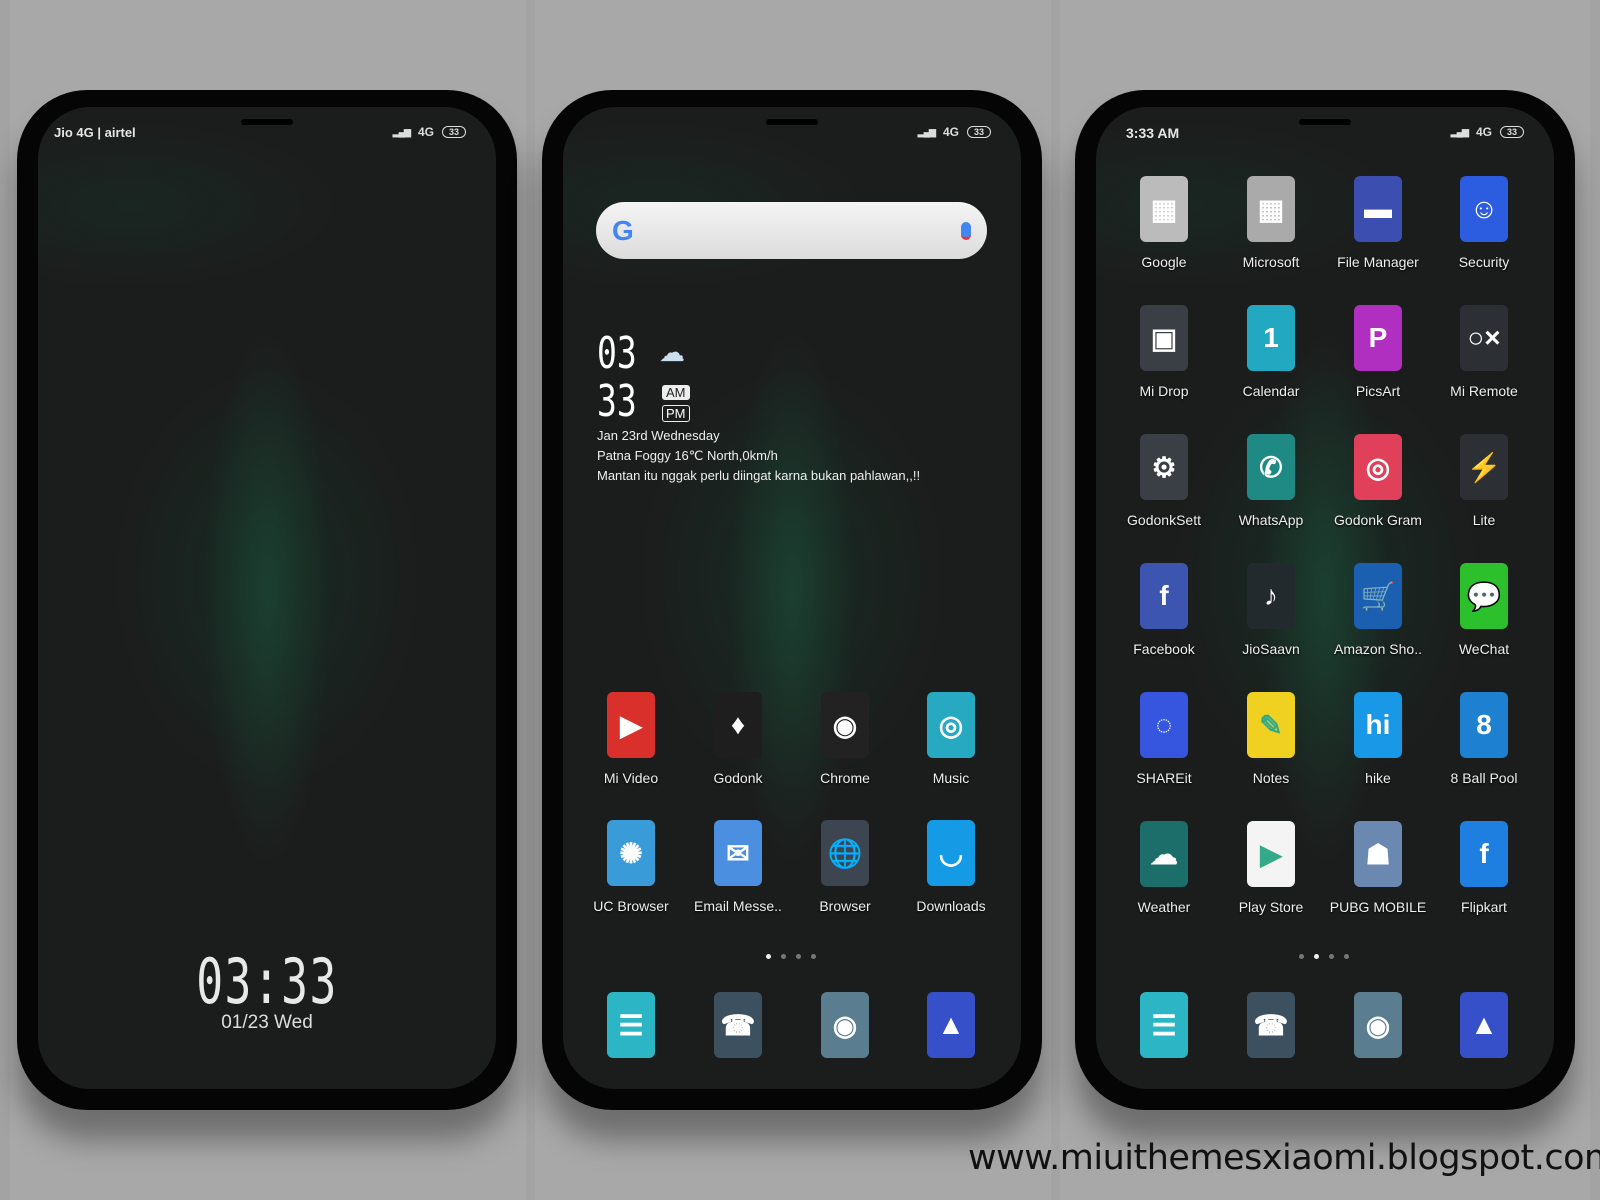  Describe the element at coordinates (1378, 725) in the screenshot. I see `hike-icon: hi` at that location.